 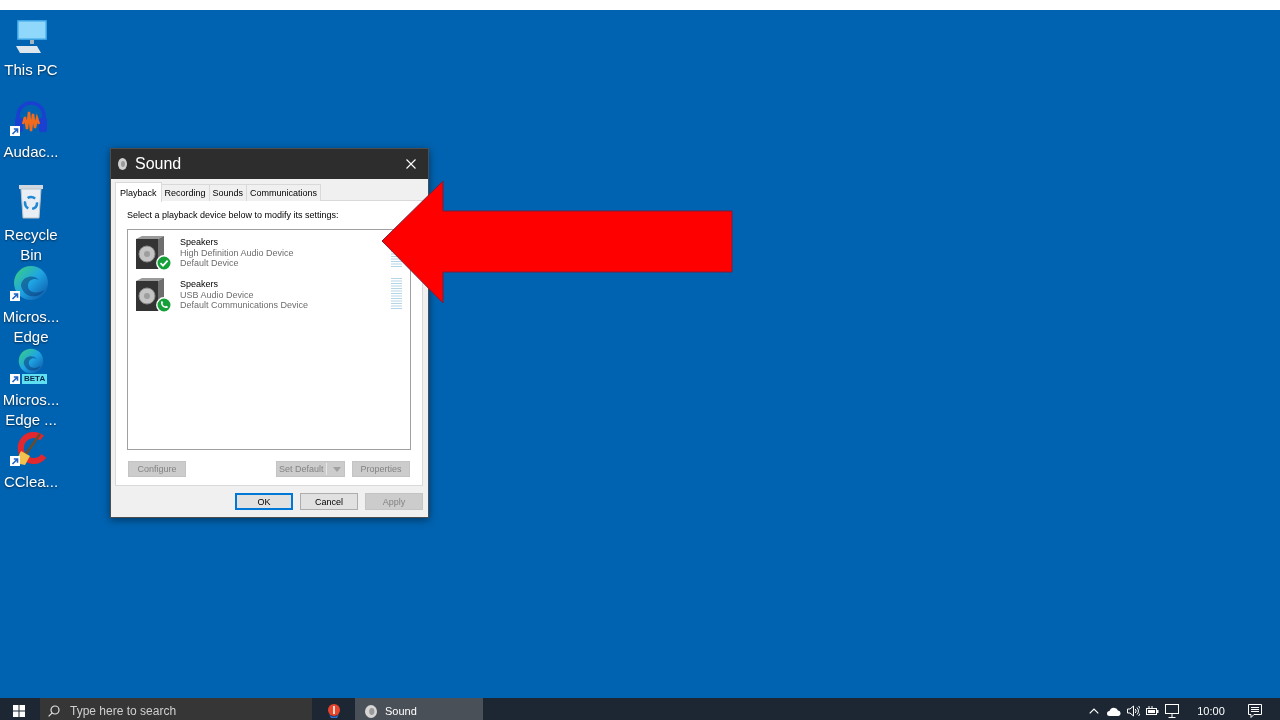 I want to click on device-description: USB Audio Device, so click(x=217, y=294).